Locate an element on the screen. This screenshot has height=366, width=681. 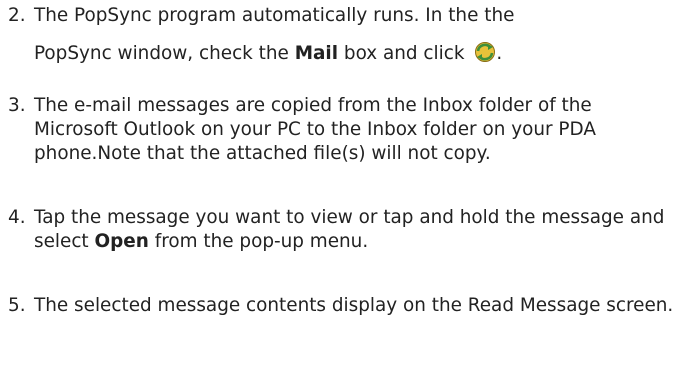
step-number: 3. is located at coordinates (17, 105).